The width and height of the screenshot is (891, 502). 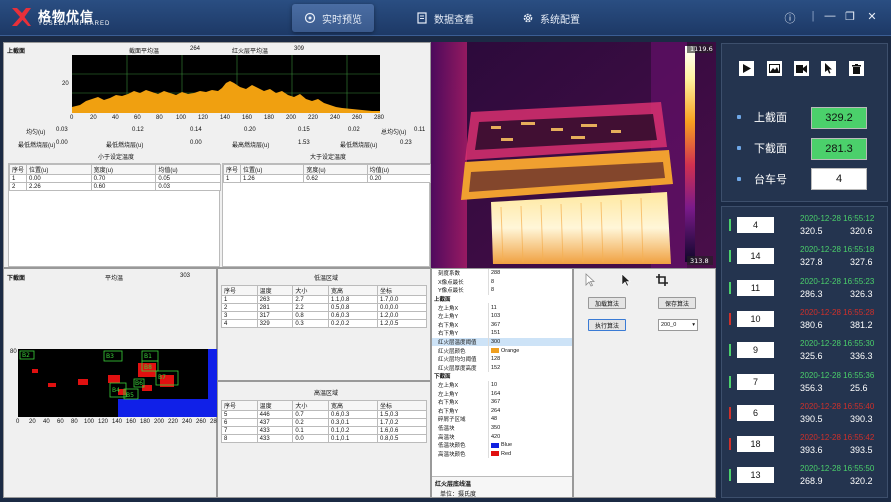 What do you see at coordinates (327, 178) in the screenshot?
I see `table-row: 1 1.26 0.62 0.20` at bounding box center [327, 178].